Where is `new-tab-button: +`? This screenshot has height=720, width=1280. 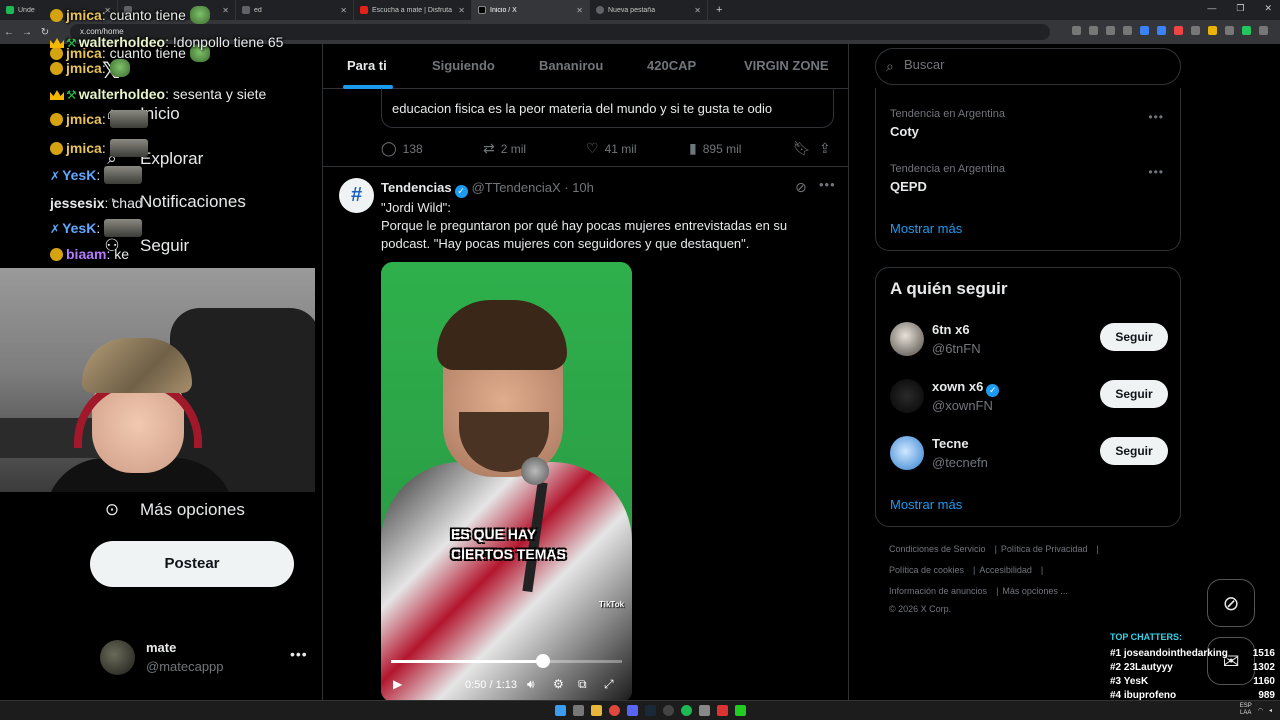 new-tab-button: + is located at coordinates (719, 10).